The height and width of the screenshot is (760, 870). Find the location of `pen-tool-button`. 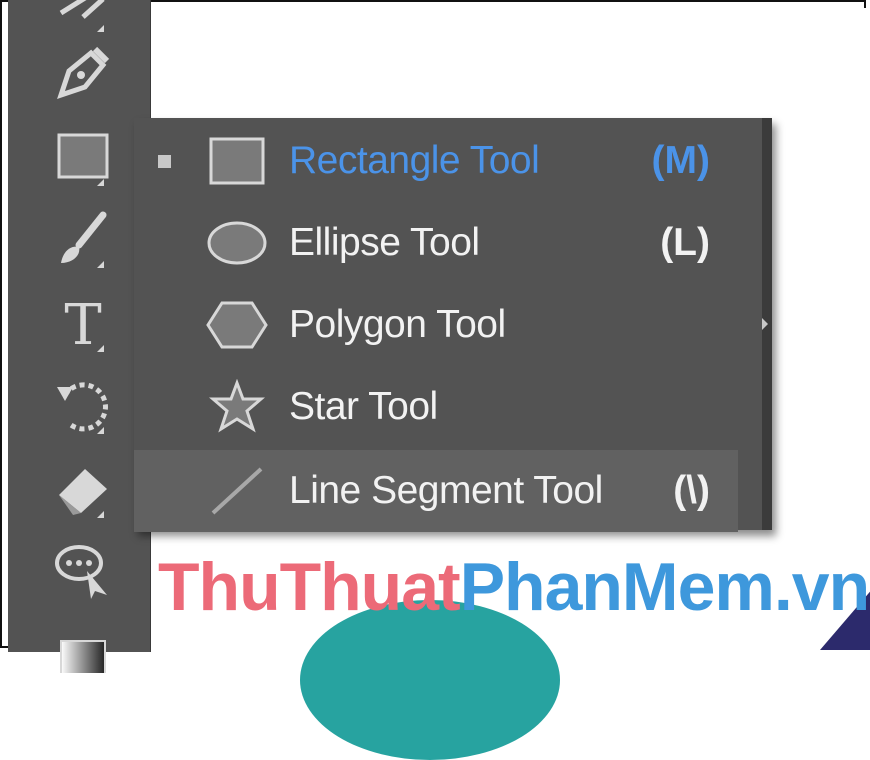

pen-tool-button is located at coordinates (83, 75).